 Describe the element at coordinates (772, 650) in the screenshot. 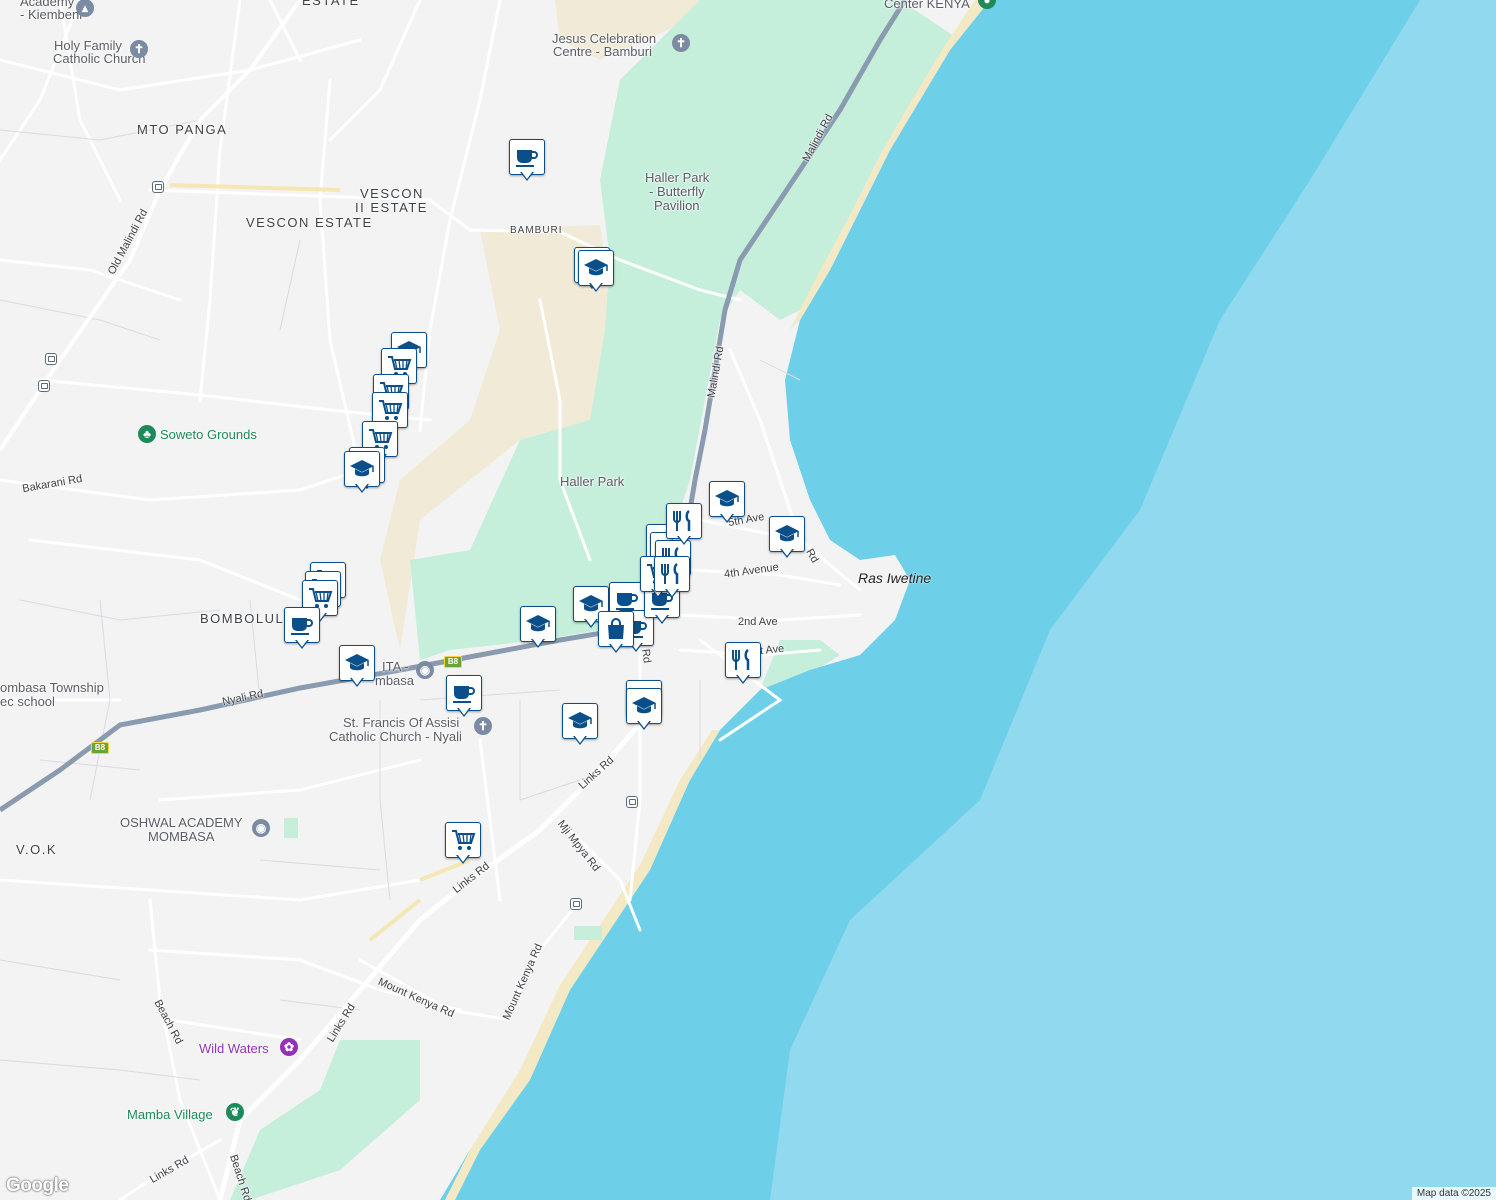

I see `road-label-1st-ave: t Ave` at that location.